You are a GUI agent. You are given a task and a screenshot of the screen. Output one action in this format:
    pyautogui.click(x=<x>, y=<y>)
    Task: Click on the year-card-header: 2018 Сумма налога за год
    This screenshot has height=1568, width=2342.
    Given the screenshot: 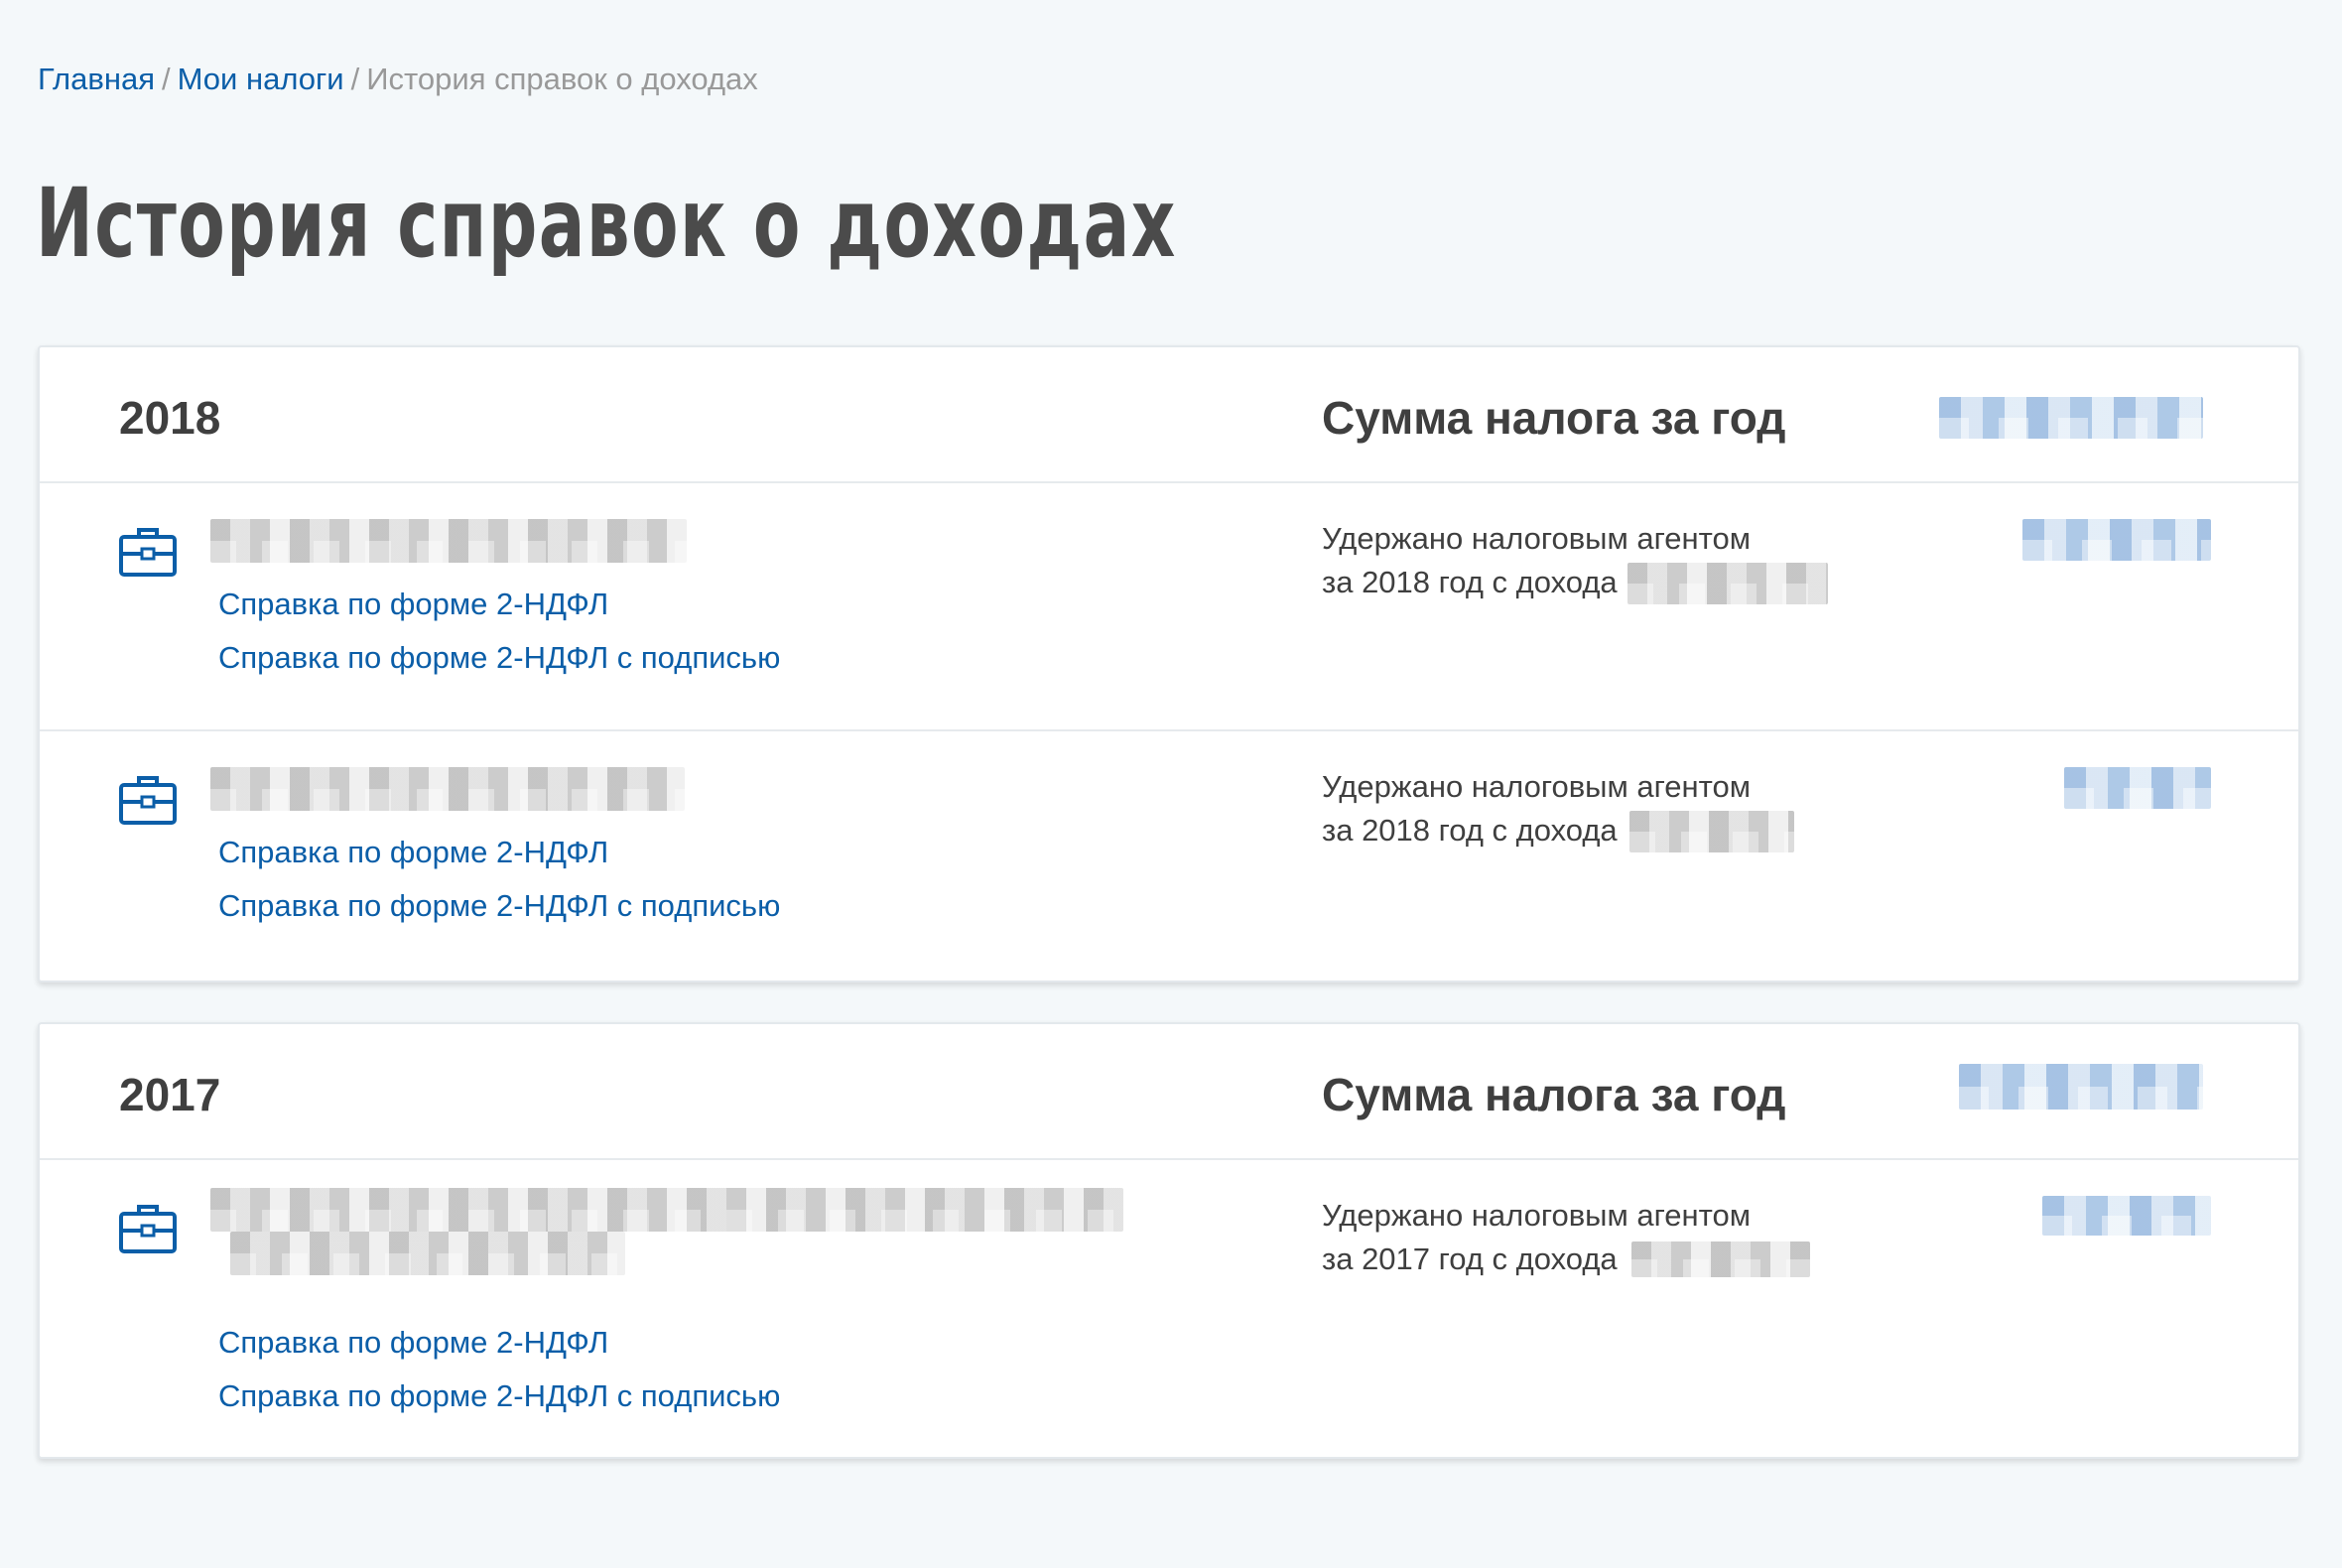 What is the action you would take?
    pyautogui.click(x=1169, y=415)
    